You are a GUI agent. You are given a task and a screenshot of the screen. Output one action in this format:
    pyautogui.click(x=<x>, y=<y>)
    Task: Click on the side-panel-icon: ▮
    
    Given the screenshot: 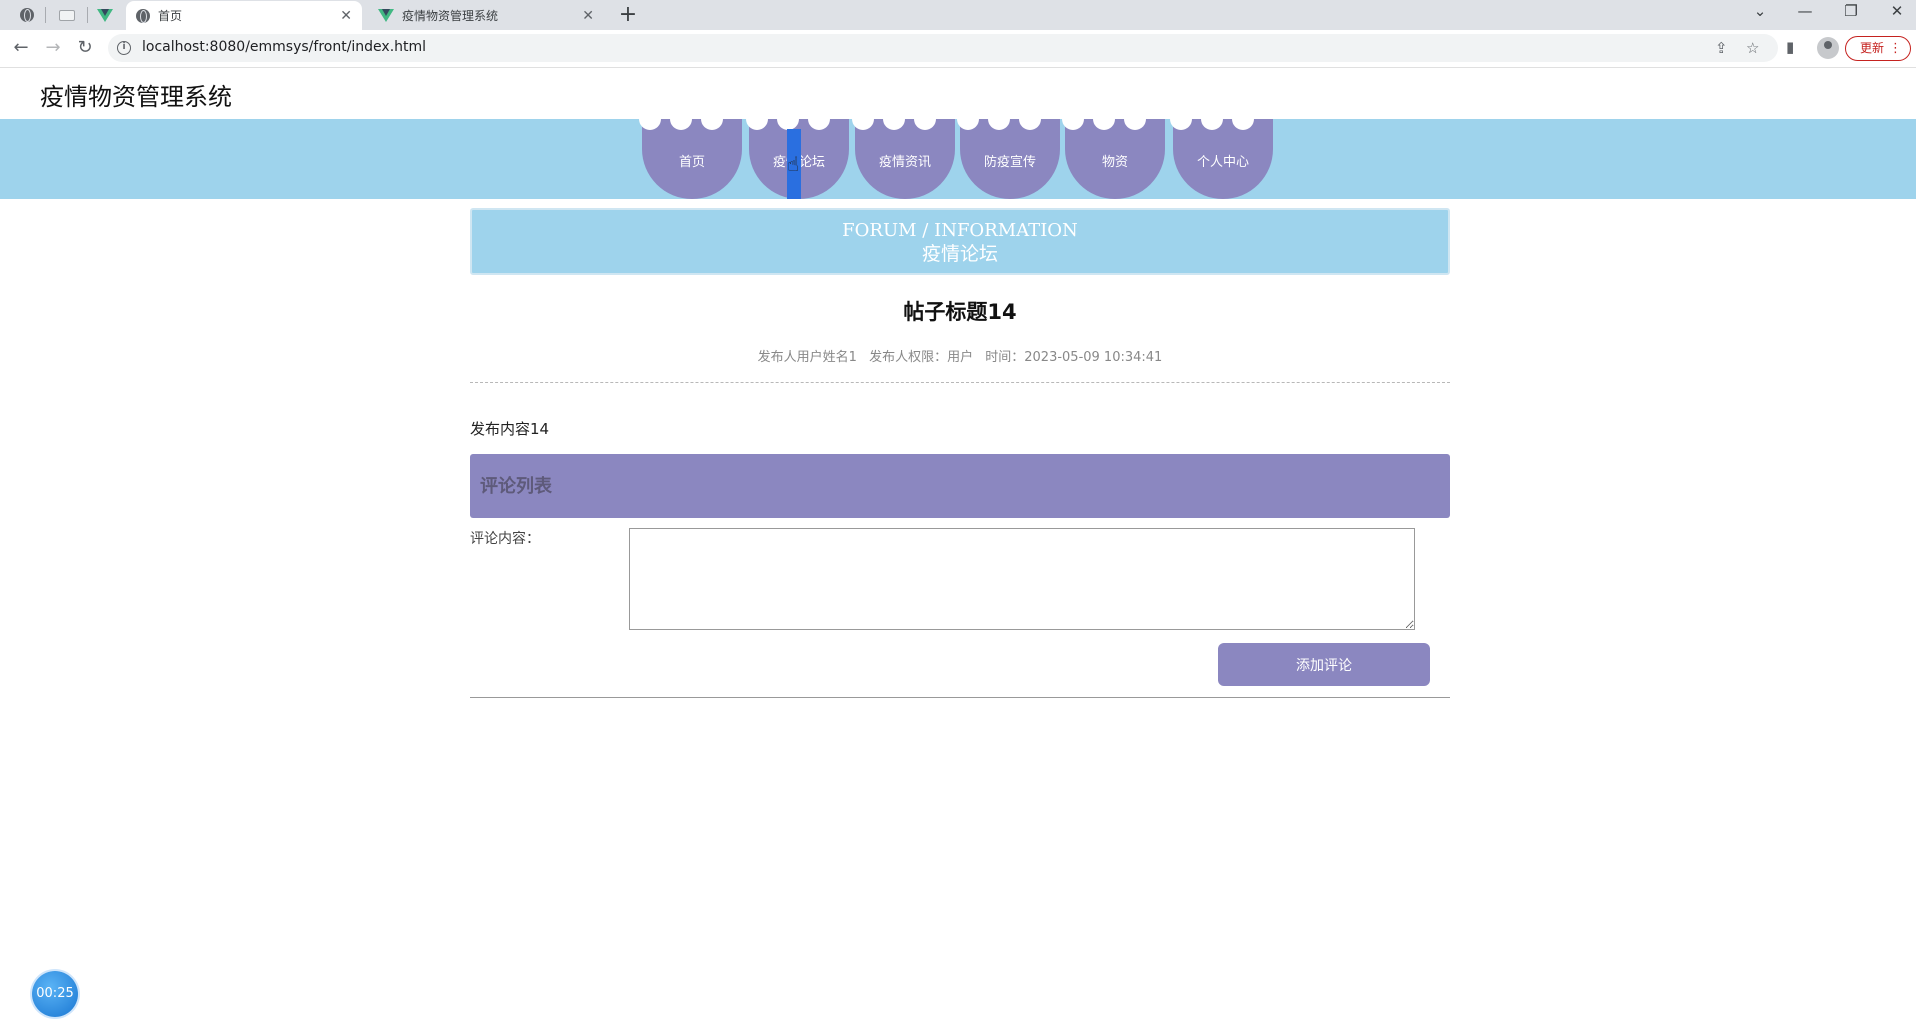 What is the action you would take?
    pyautogui.click(x=1790, y=47)
    